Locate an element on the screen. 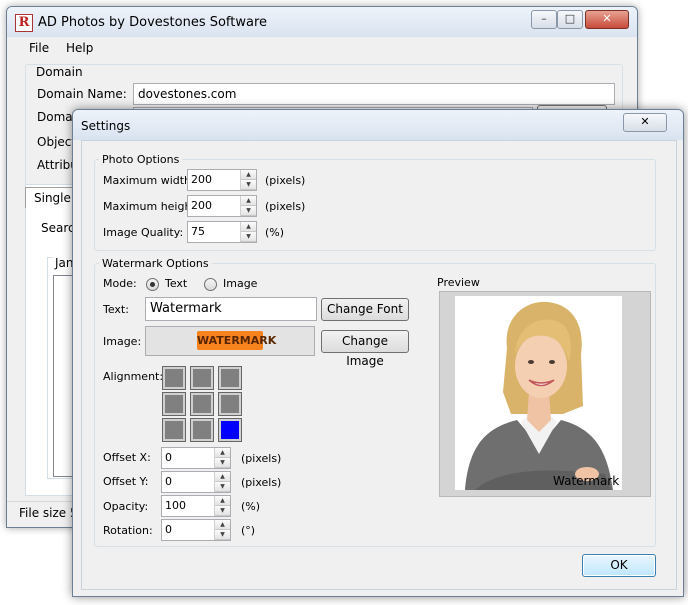 This screenshot has width=688, height=605. max-width-stepper: 200 ▲ ▼ is located at coordinates (222, 180).